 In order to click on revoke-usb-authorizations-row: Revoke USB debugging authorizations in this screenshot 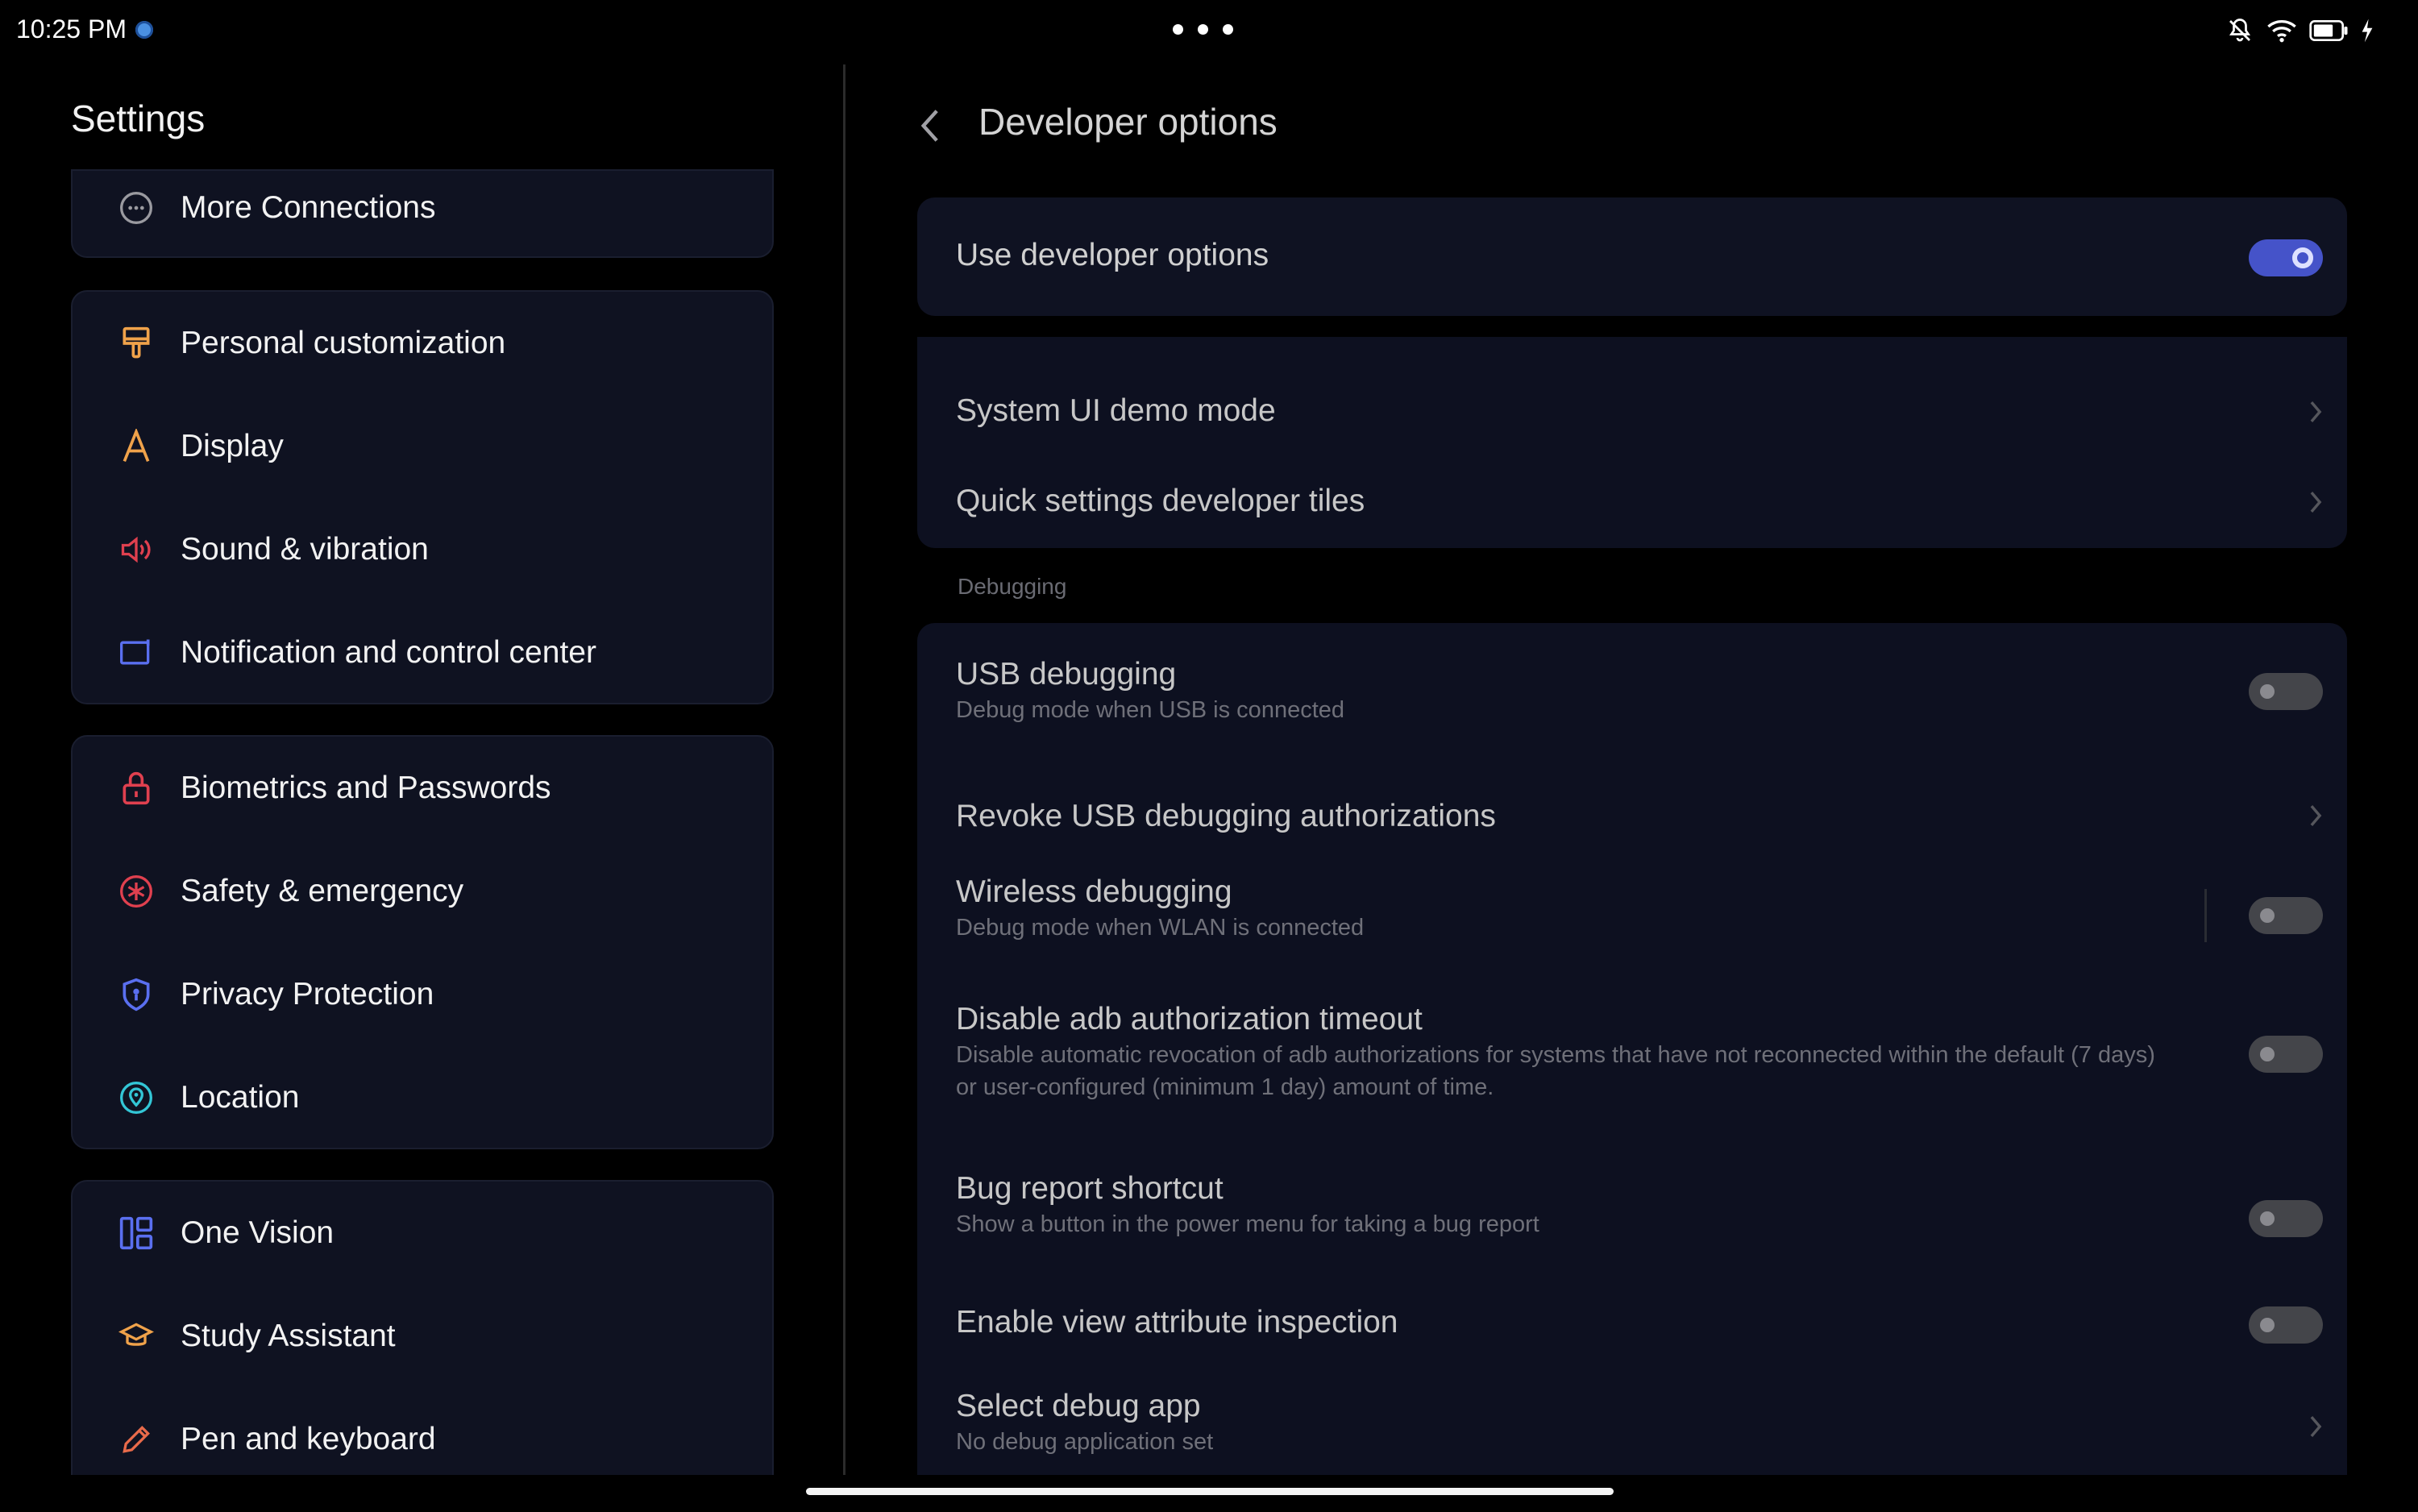, I will do `click(1632, 812)`.